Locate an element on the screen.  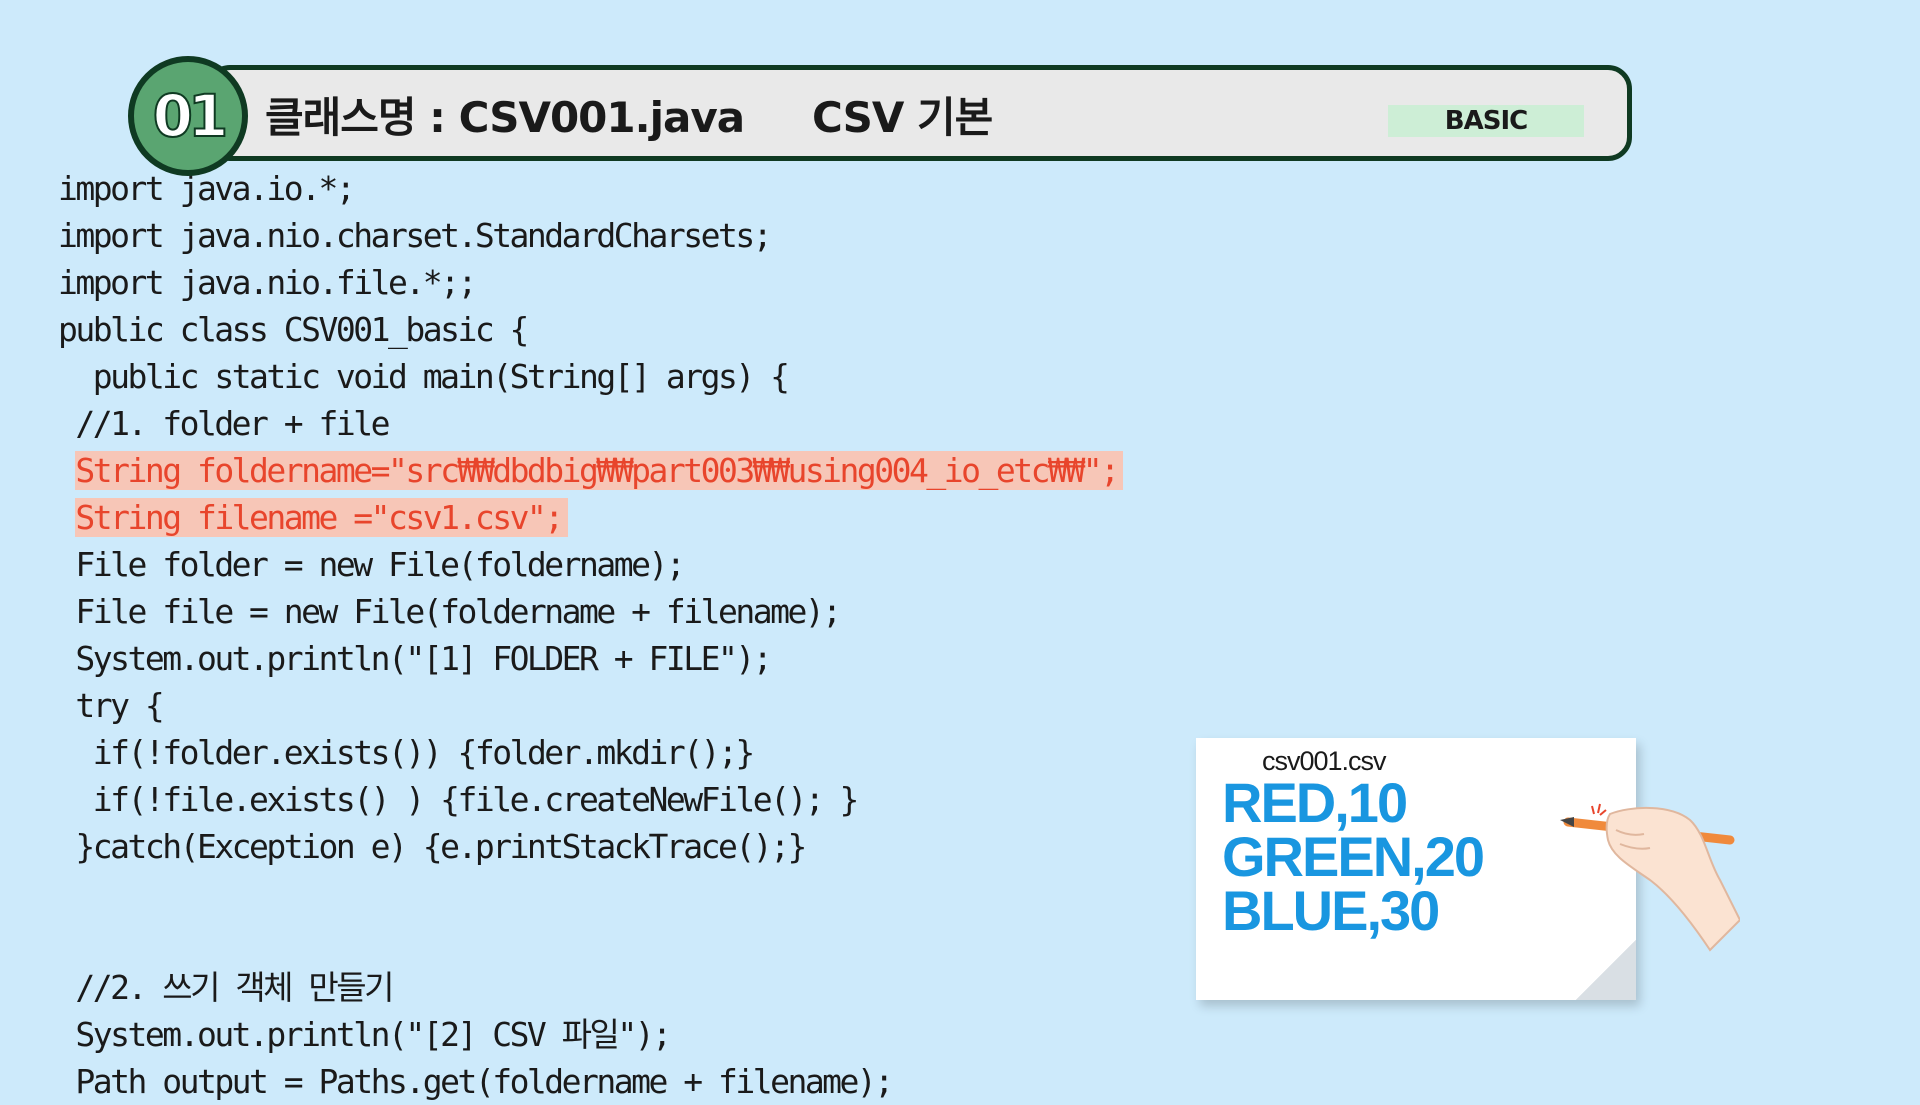
code-line: public class CSV001_basic { is located at coordinates (590, 329).